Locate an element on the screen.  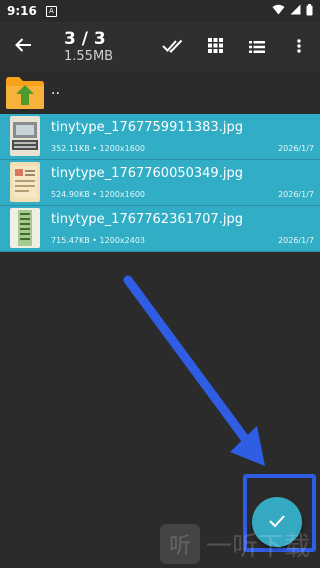
file-name: tinytype_1767760050349.jpg is located at coordinates (147, 173).